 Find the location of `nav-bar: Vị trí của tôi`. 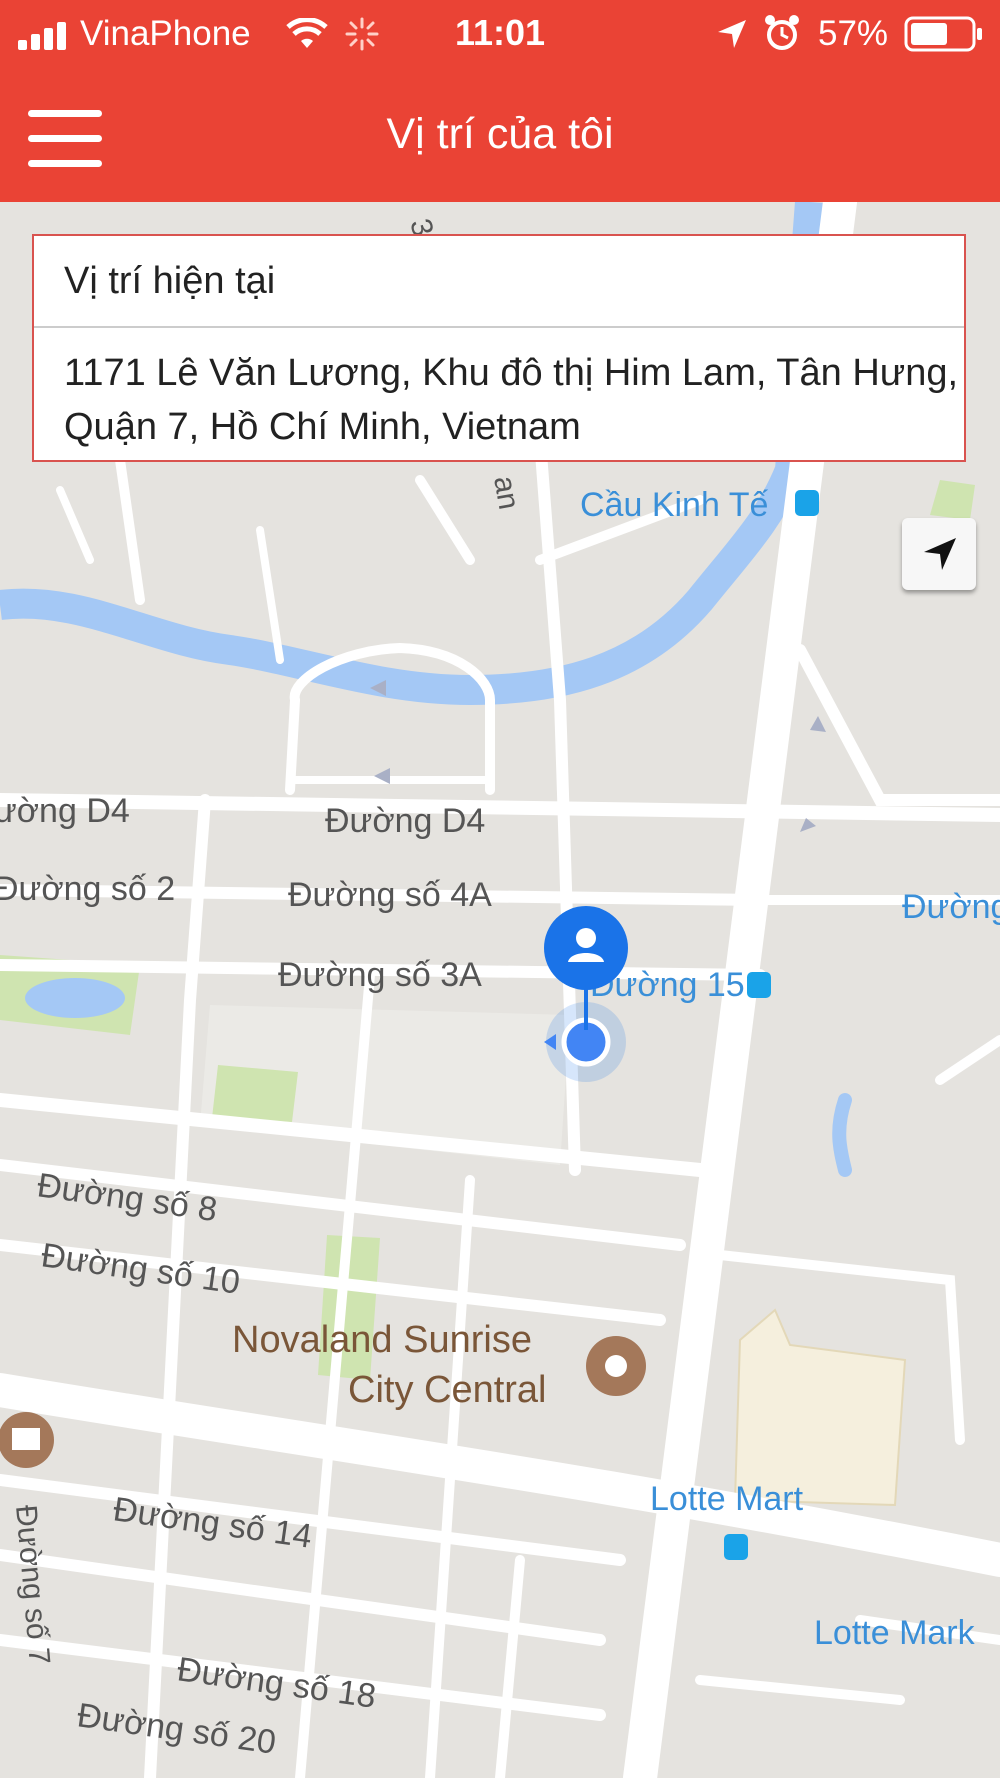

nav-bar: Vị trí của tôi is located at coordinates (500, 135).